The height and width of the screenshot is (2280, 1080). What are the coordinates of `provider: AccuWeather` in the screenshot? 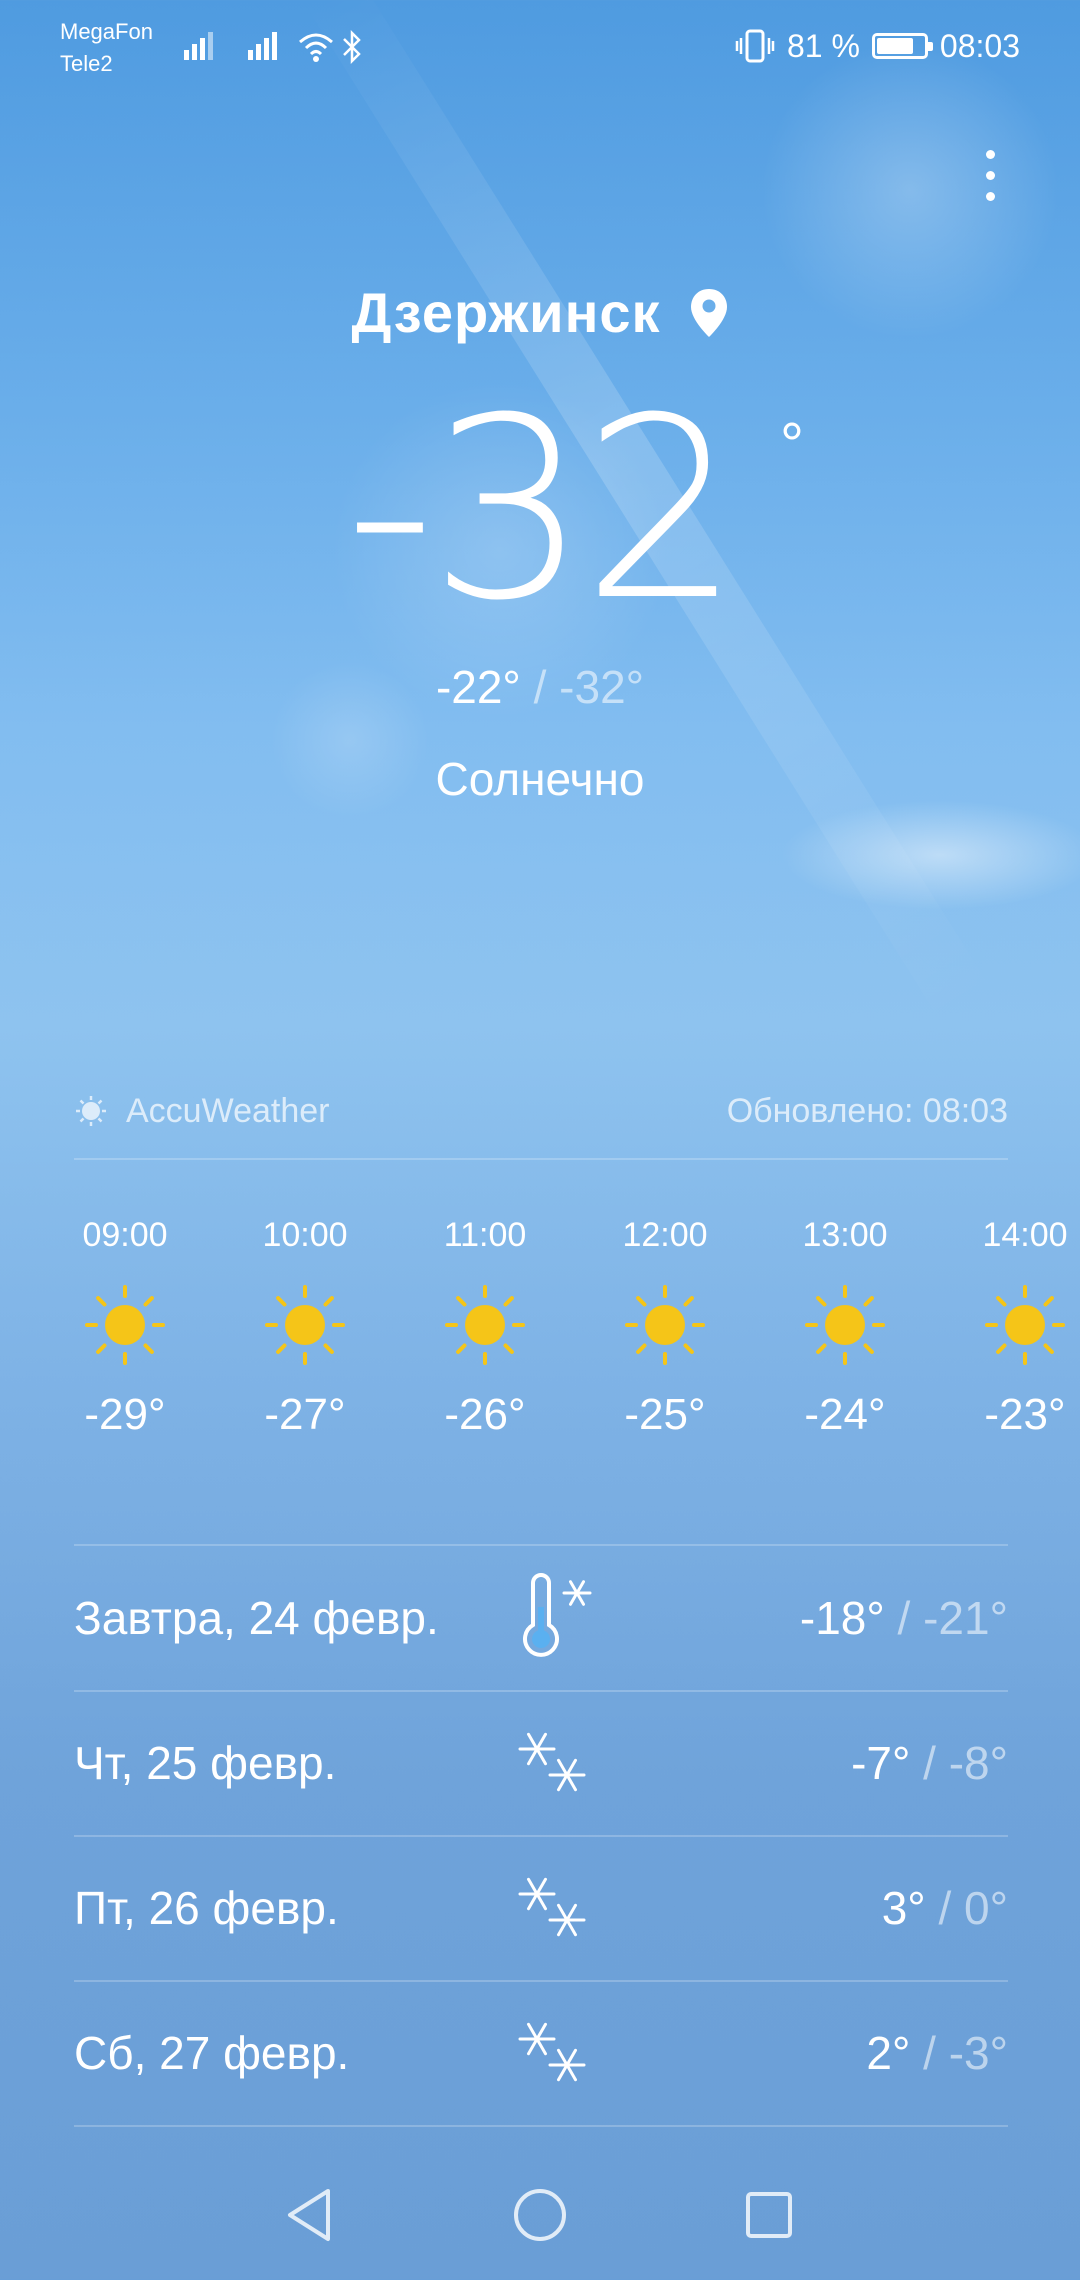 It's located at (201, 1111).